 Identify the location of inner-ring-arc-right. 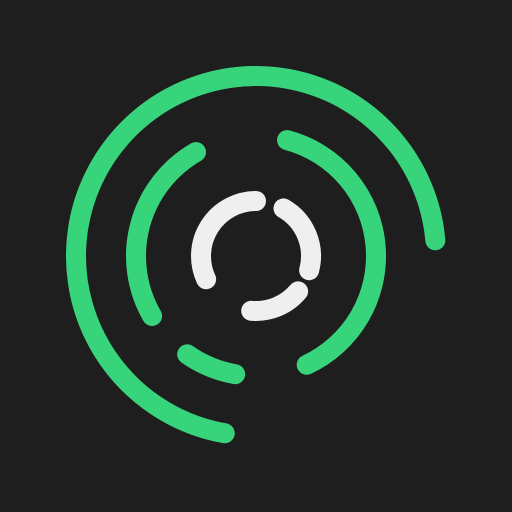
(297, 239).